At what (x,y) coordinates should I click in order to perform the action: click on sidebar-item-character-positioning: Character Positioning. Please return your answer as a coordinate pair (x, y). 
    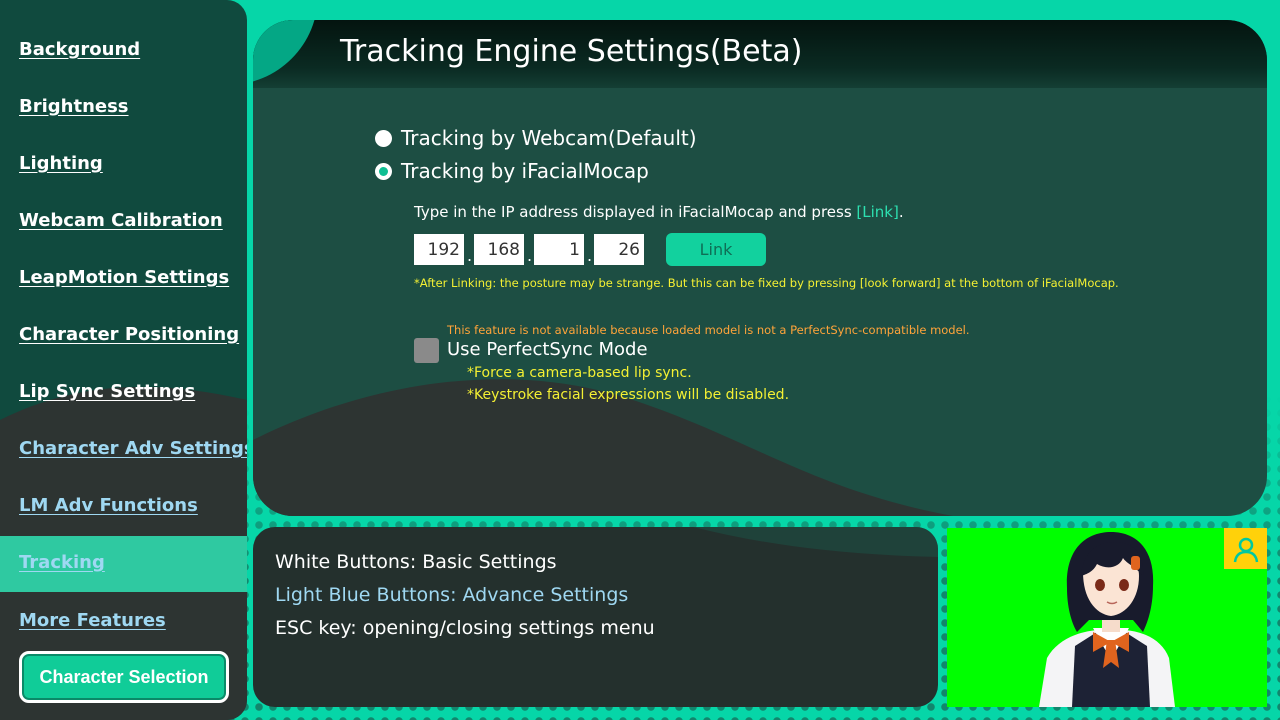
    Looking at the image, I should click on (129, 334).